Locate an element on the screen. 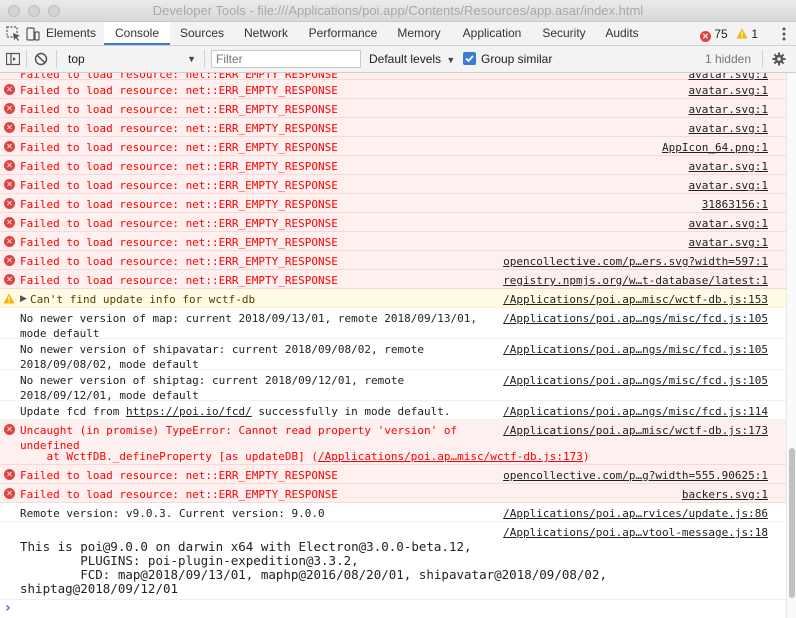 This screenshot has height=618, width=796. console-prompt: › is located at coordinates (393, 609).